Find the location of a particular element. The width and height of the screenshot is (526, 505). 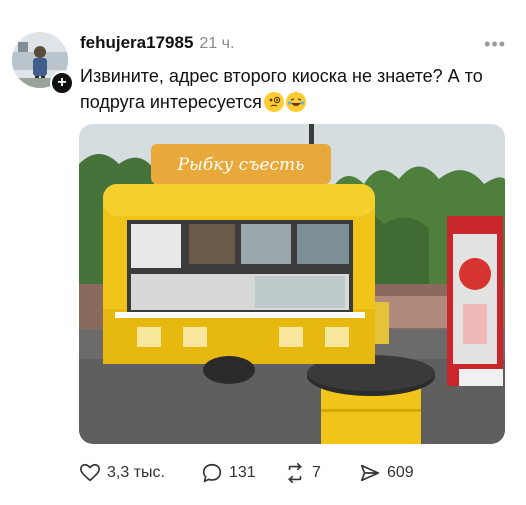

heart-icon is located at coordinates (90, 472).